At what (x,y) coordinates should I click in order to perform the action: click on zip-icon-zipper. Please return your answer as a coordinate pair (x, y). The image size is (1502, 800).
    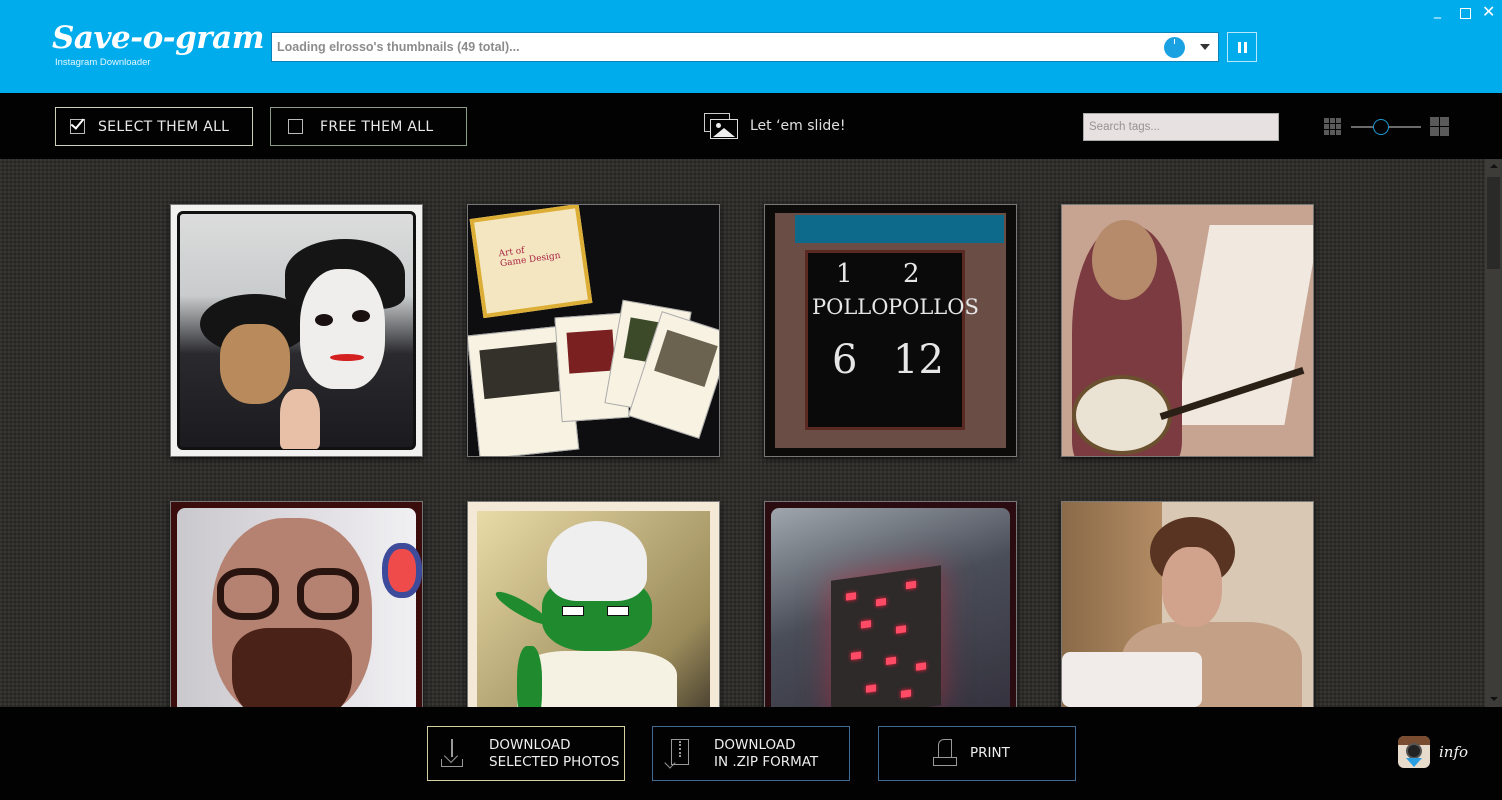
    Looking at the image, I should click on (680, 748).